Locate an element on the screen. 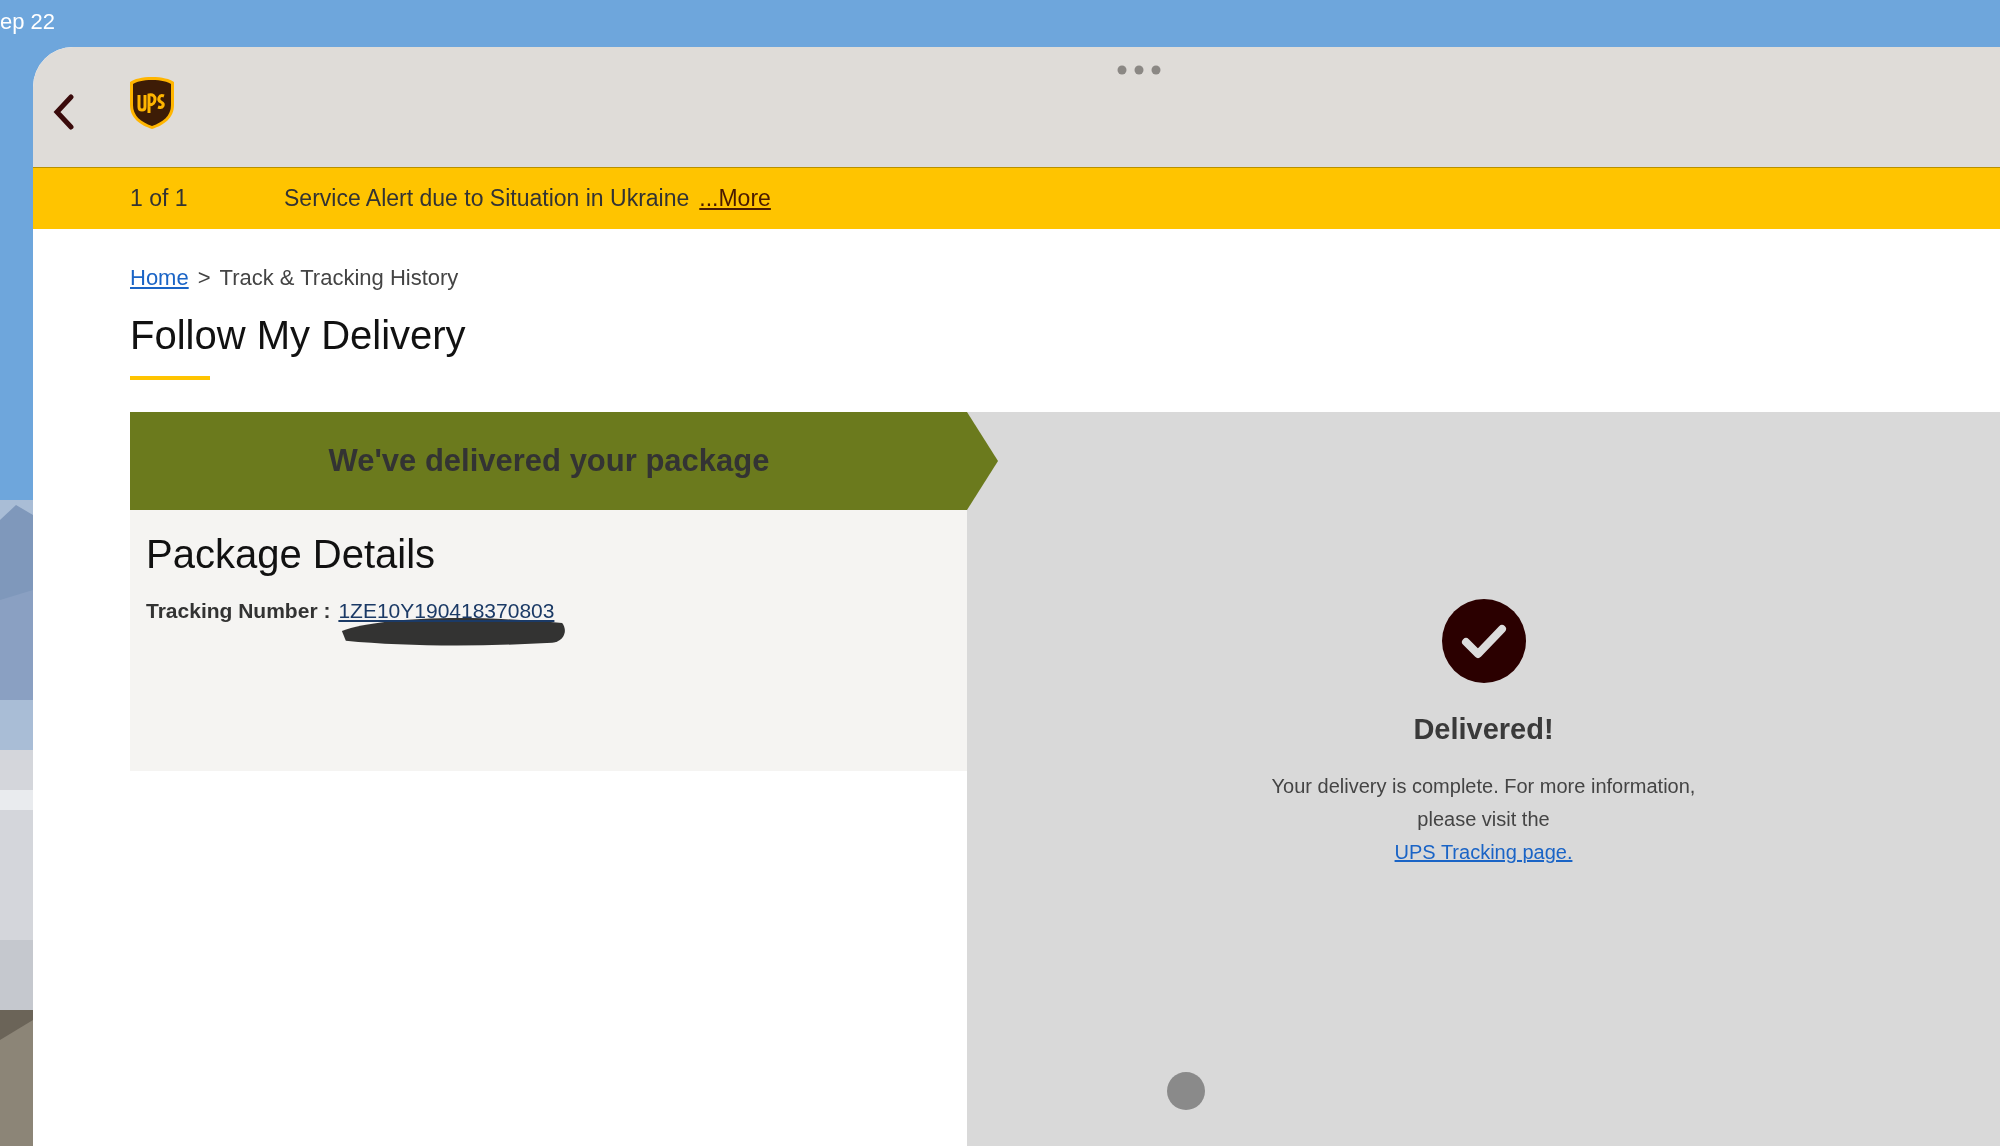 This screenshot has width=2000, height=1146. check-icon is located at coordinates (1483, 641).